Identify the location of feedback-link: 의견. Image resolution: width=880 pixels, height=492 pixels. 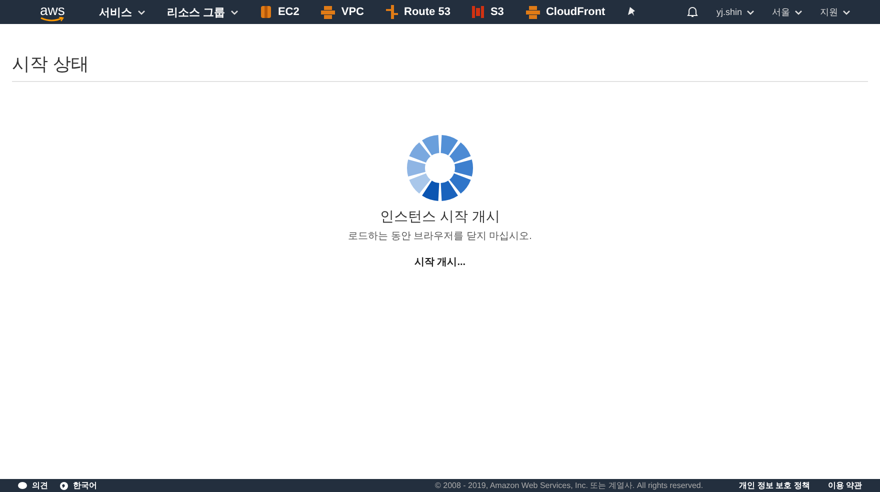
(33, 486).